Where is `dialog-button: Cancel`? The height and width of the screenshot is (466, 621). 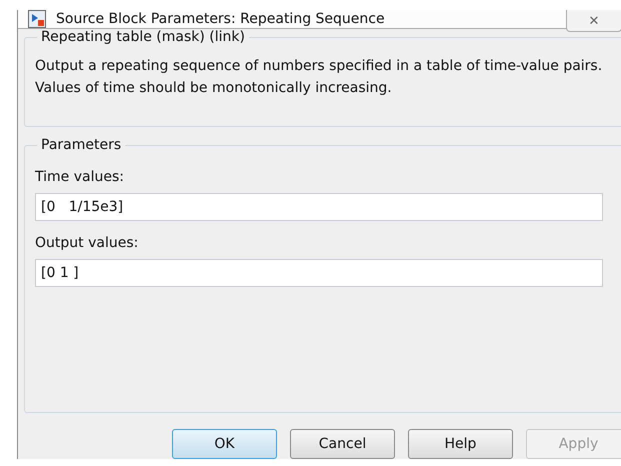 dialog-button: Cancel is located at coordinates (342, 444).